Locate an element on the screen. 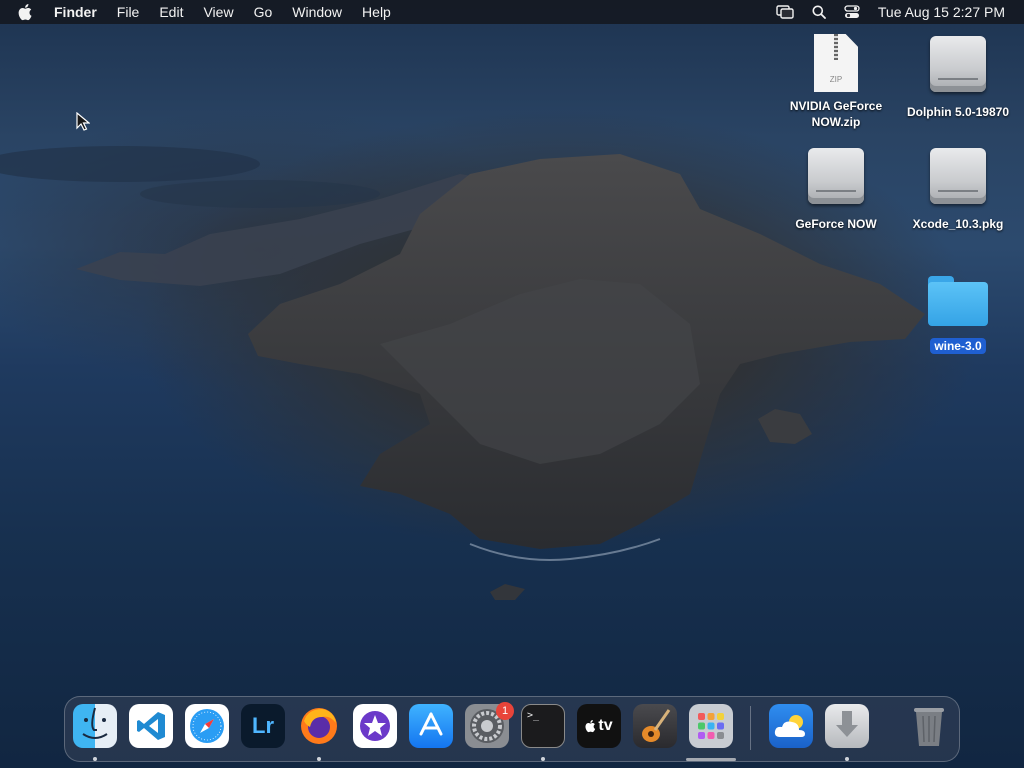  menu-go: Go is located at coordinates (263, 12).